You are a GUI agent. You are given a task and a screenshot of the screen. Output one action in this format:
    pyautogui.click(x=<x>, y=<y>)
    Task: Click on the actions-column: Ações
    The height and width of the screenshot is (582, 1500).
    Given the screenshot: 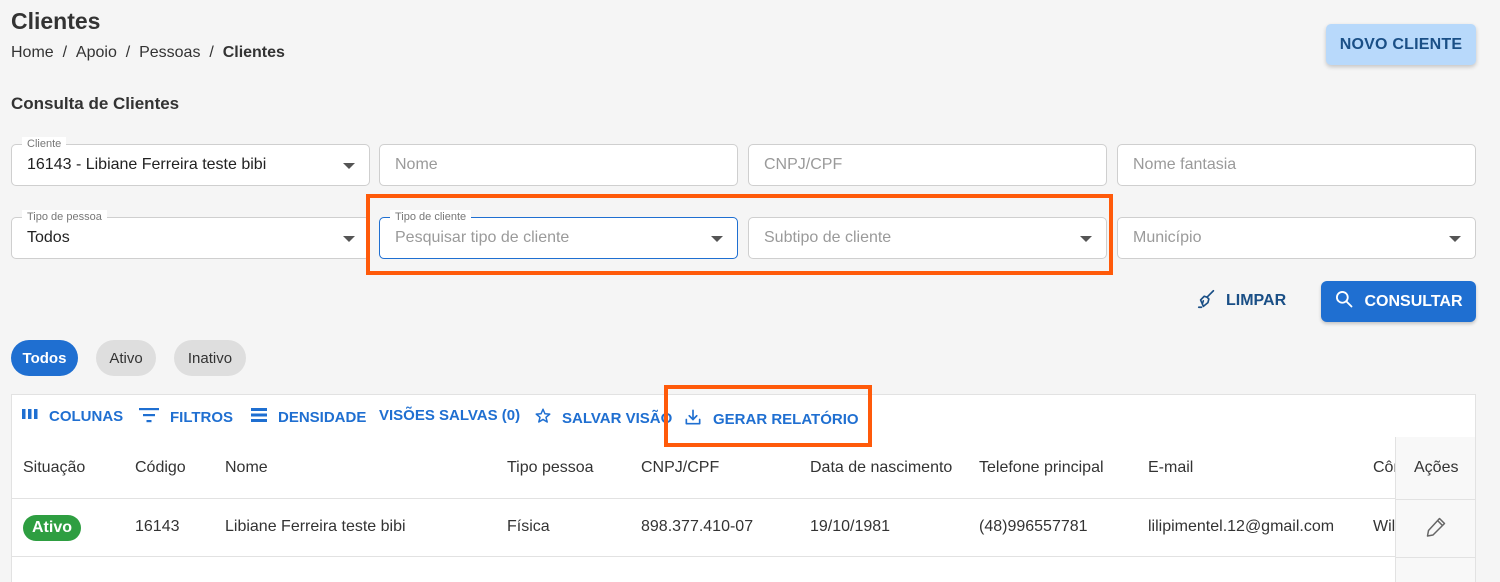 What is the action you would take?
    pyautogui.click(x=1435, y=509)
    